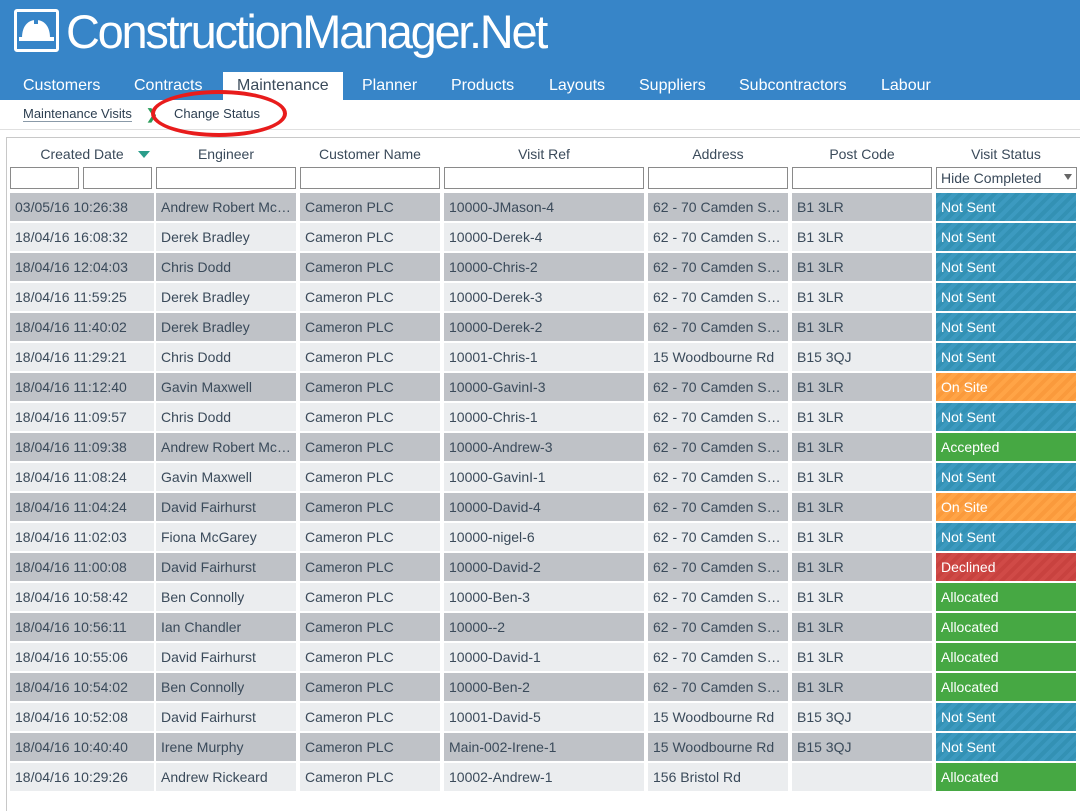  I want to click on cell-visit-ref: 10000-Derek-3, so click(544, 297).